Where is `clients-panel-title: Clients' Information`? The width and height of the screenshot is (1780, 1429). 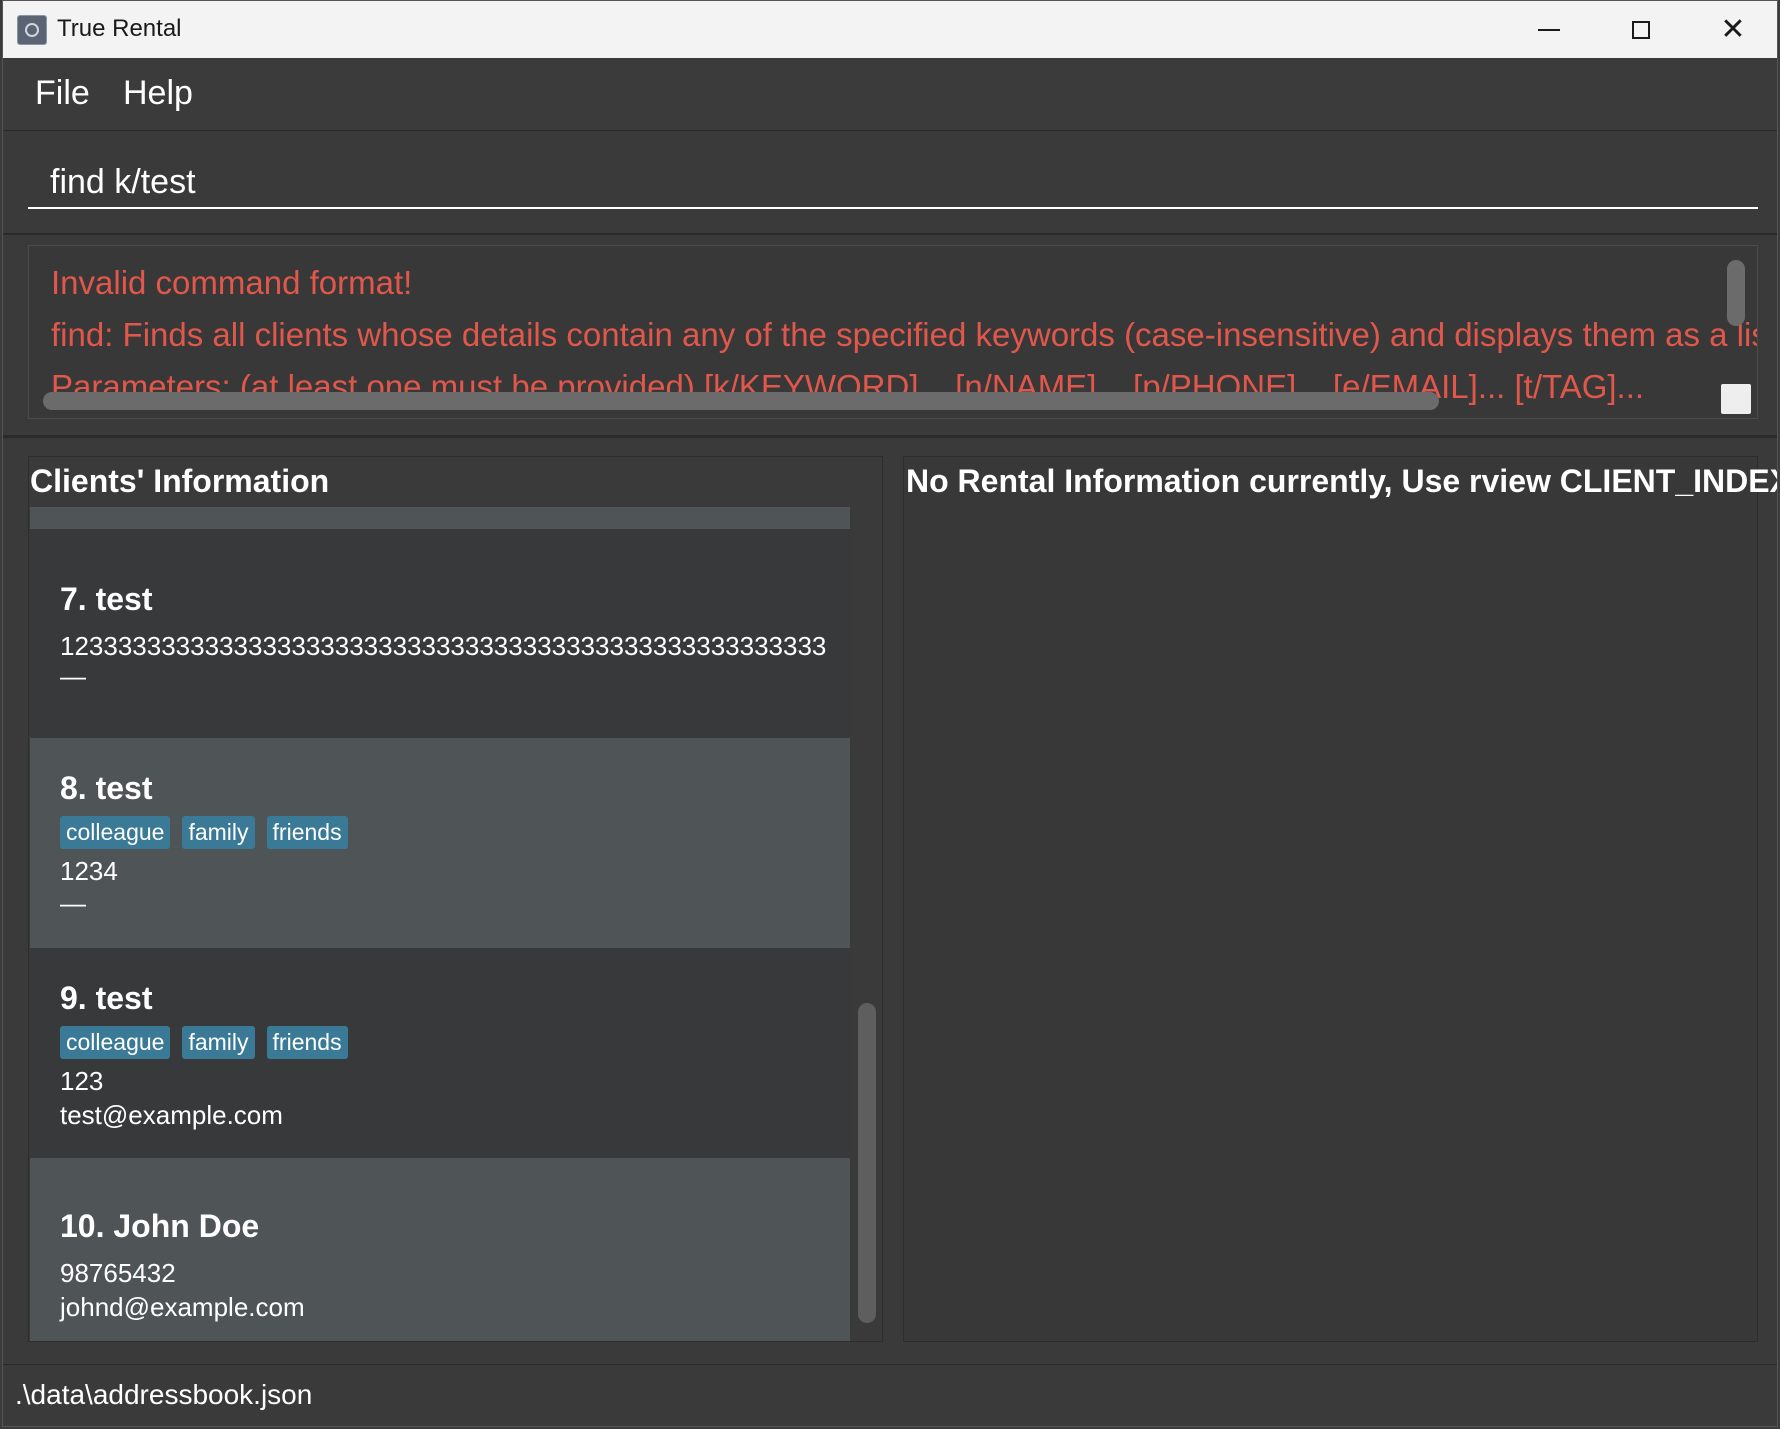
clients-panel-title: Clients' Information is located at coordinates (180, 481).